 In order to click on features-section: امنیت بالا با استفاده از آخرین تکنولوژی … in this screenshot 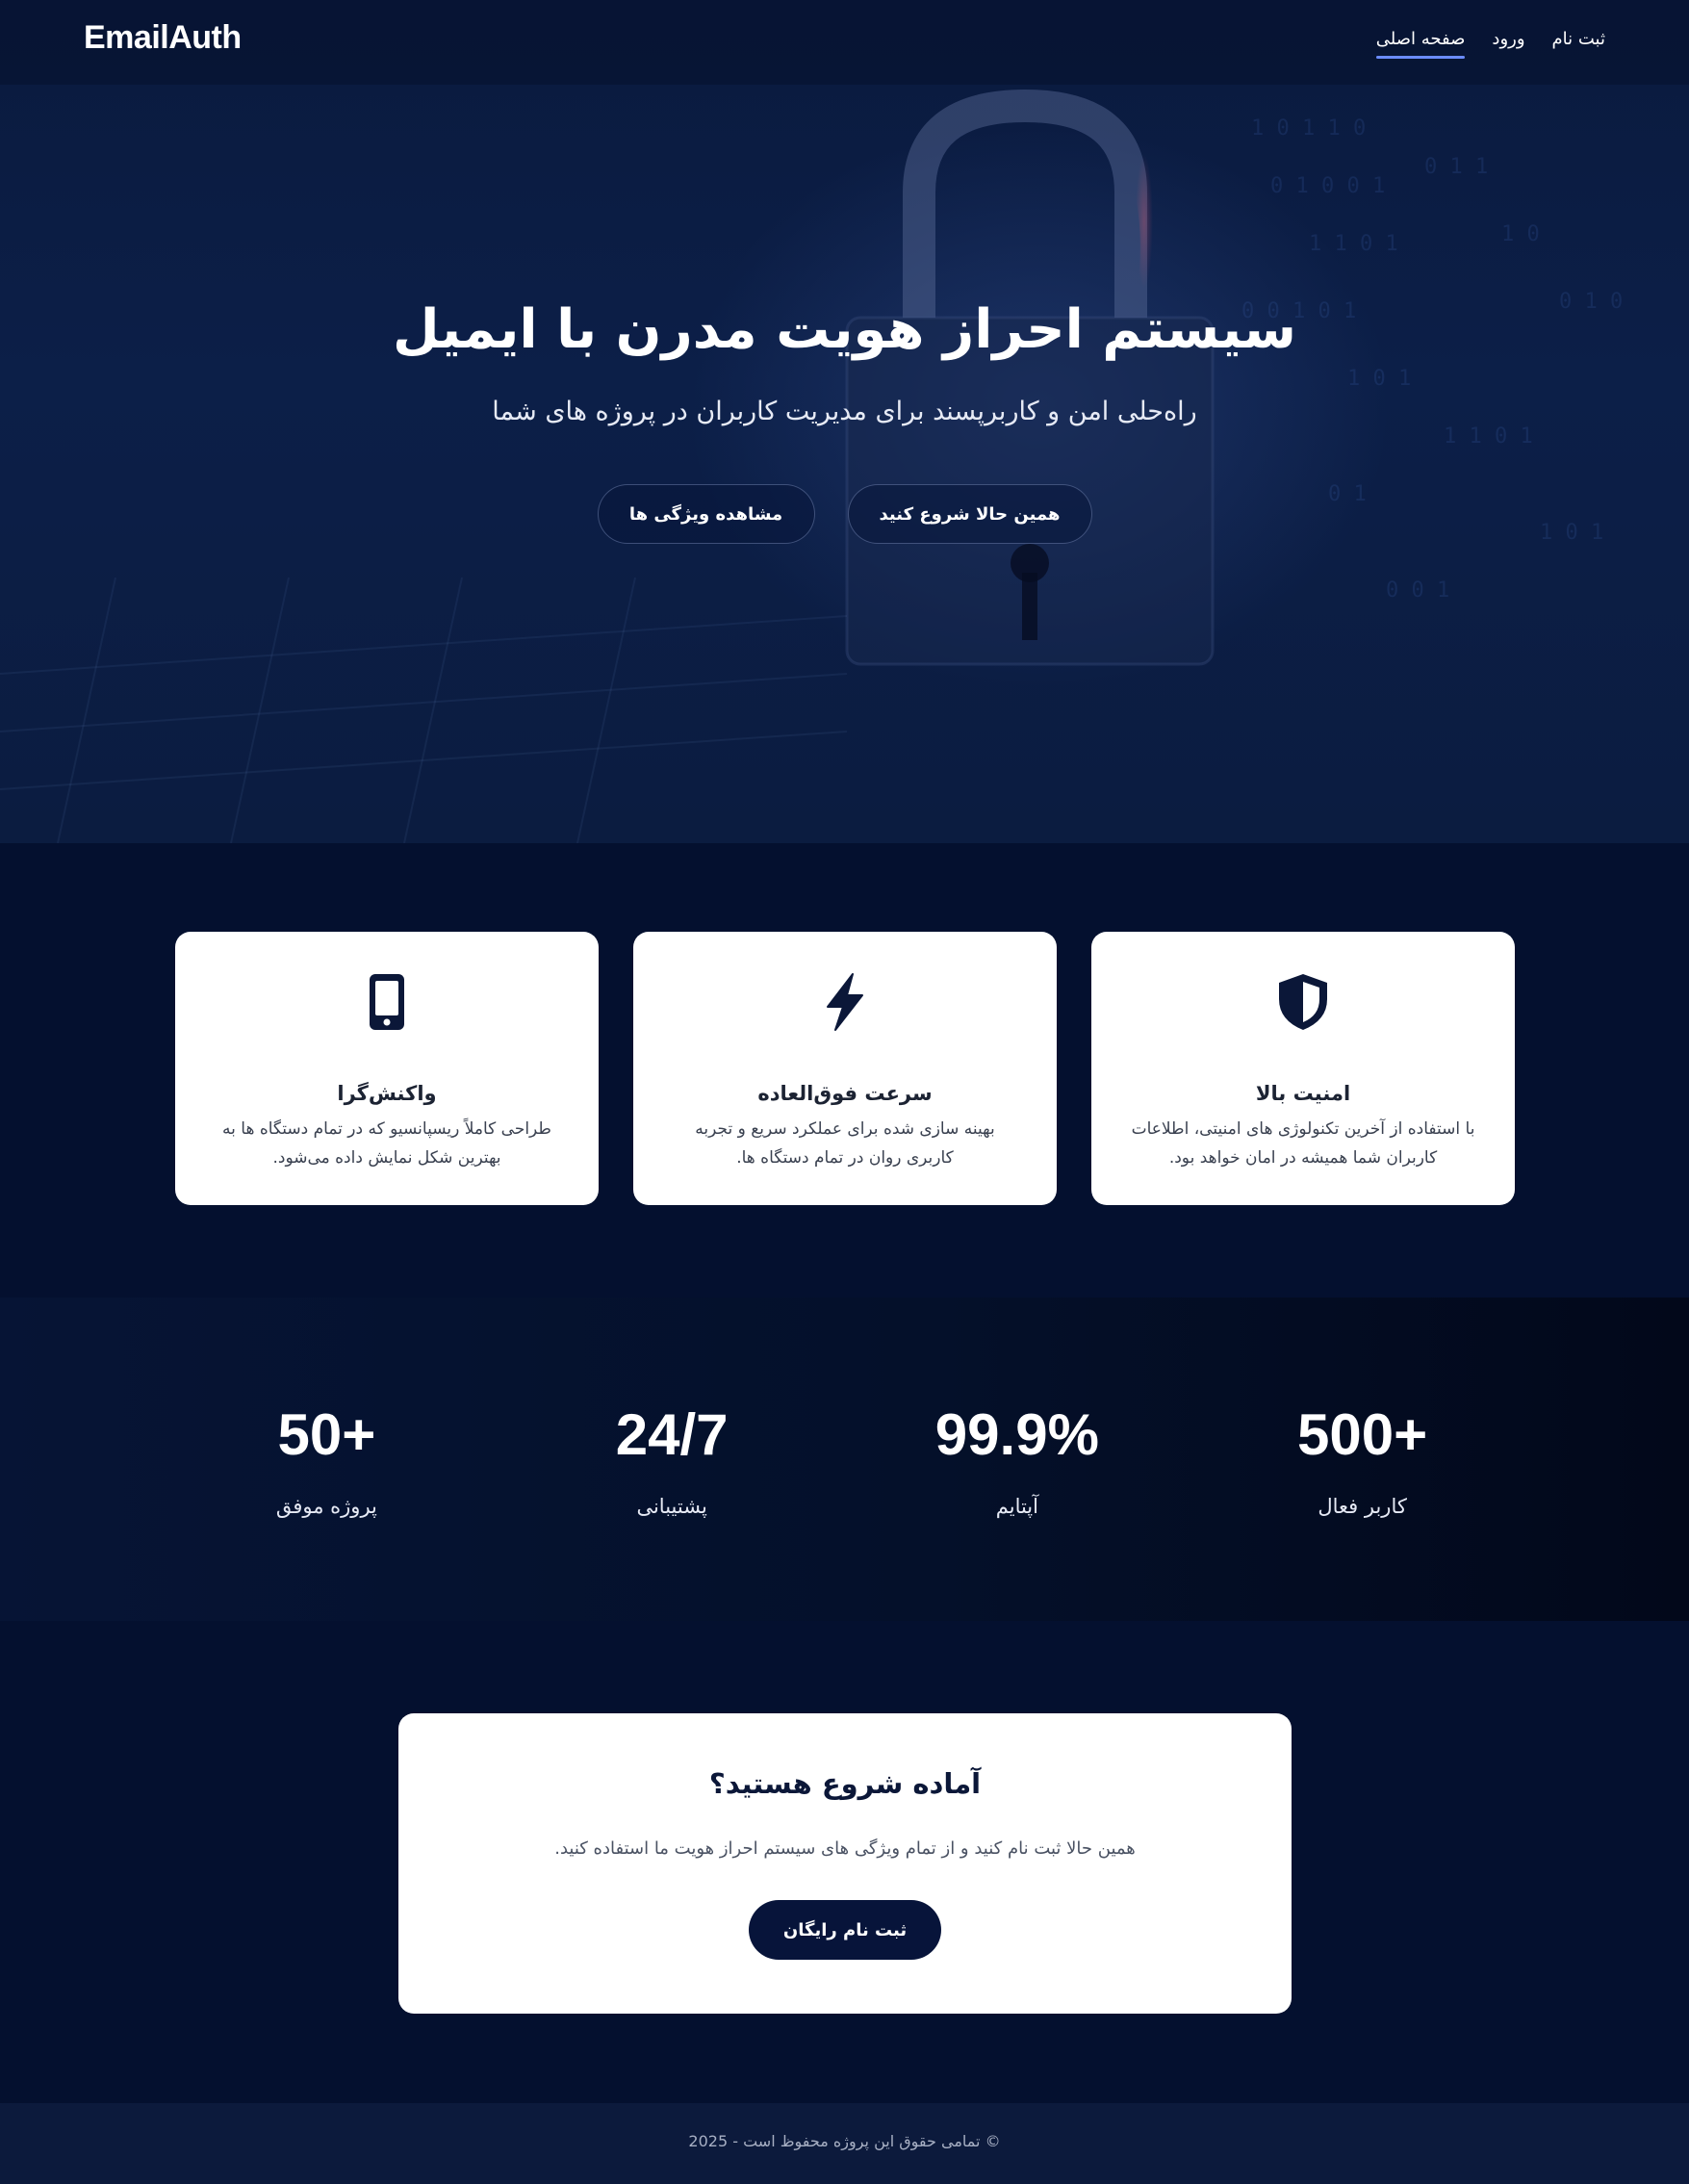, I will do `click(845, 1069)`.